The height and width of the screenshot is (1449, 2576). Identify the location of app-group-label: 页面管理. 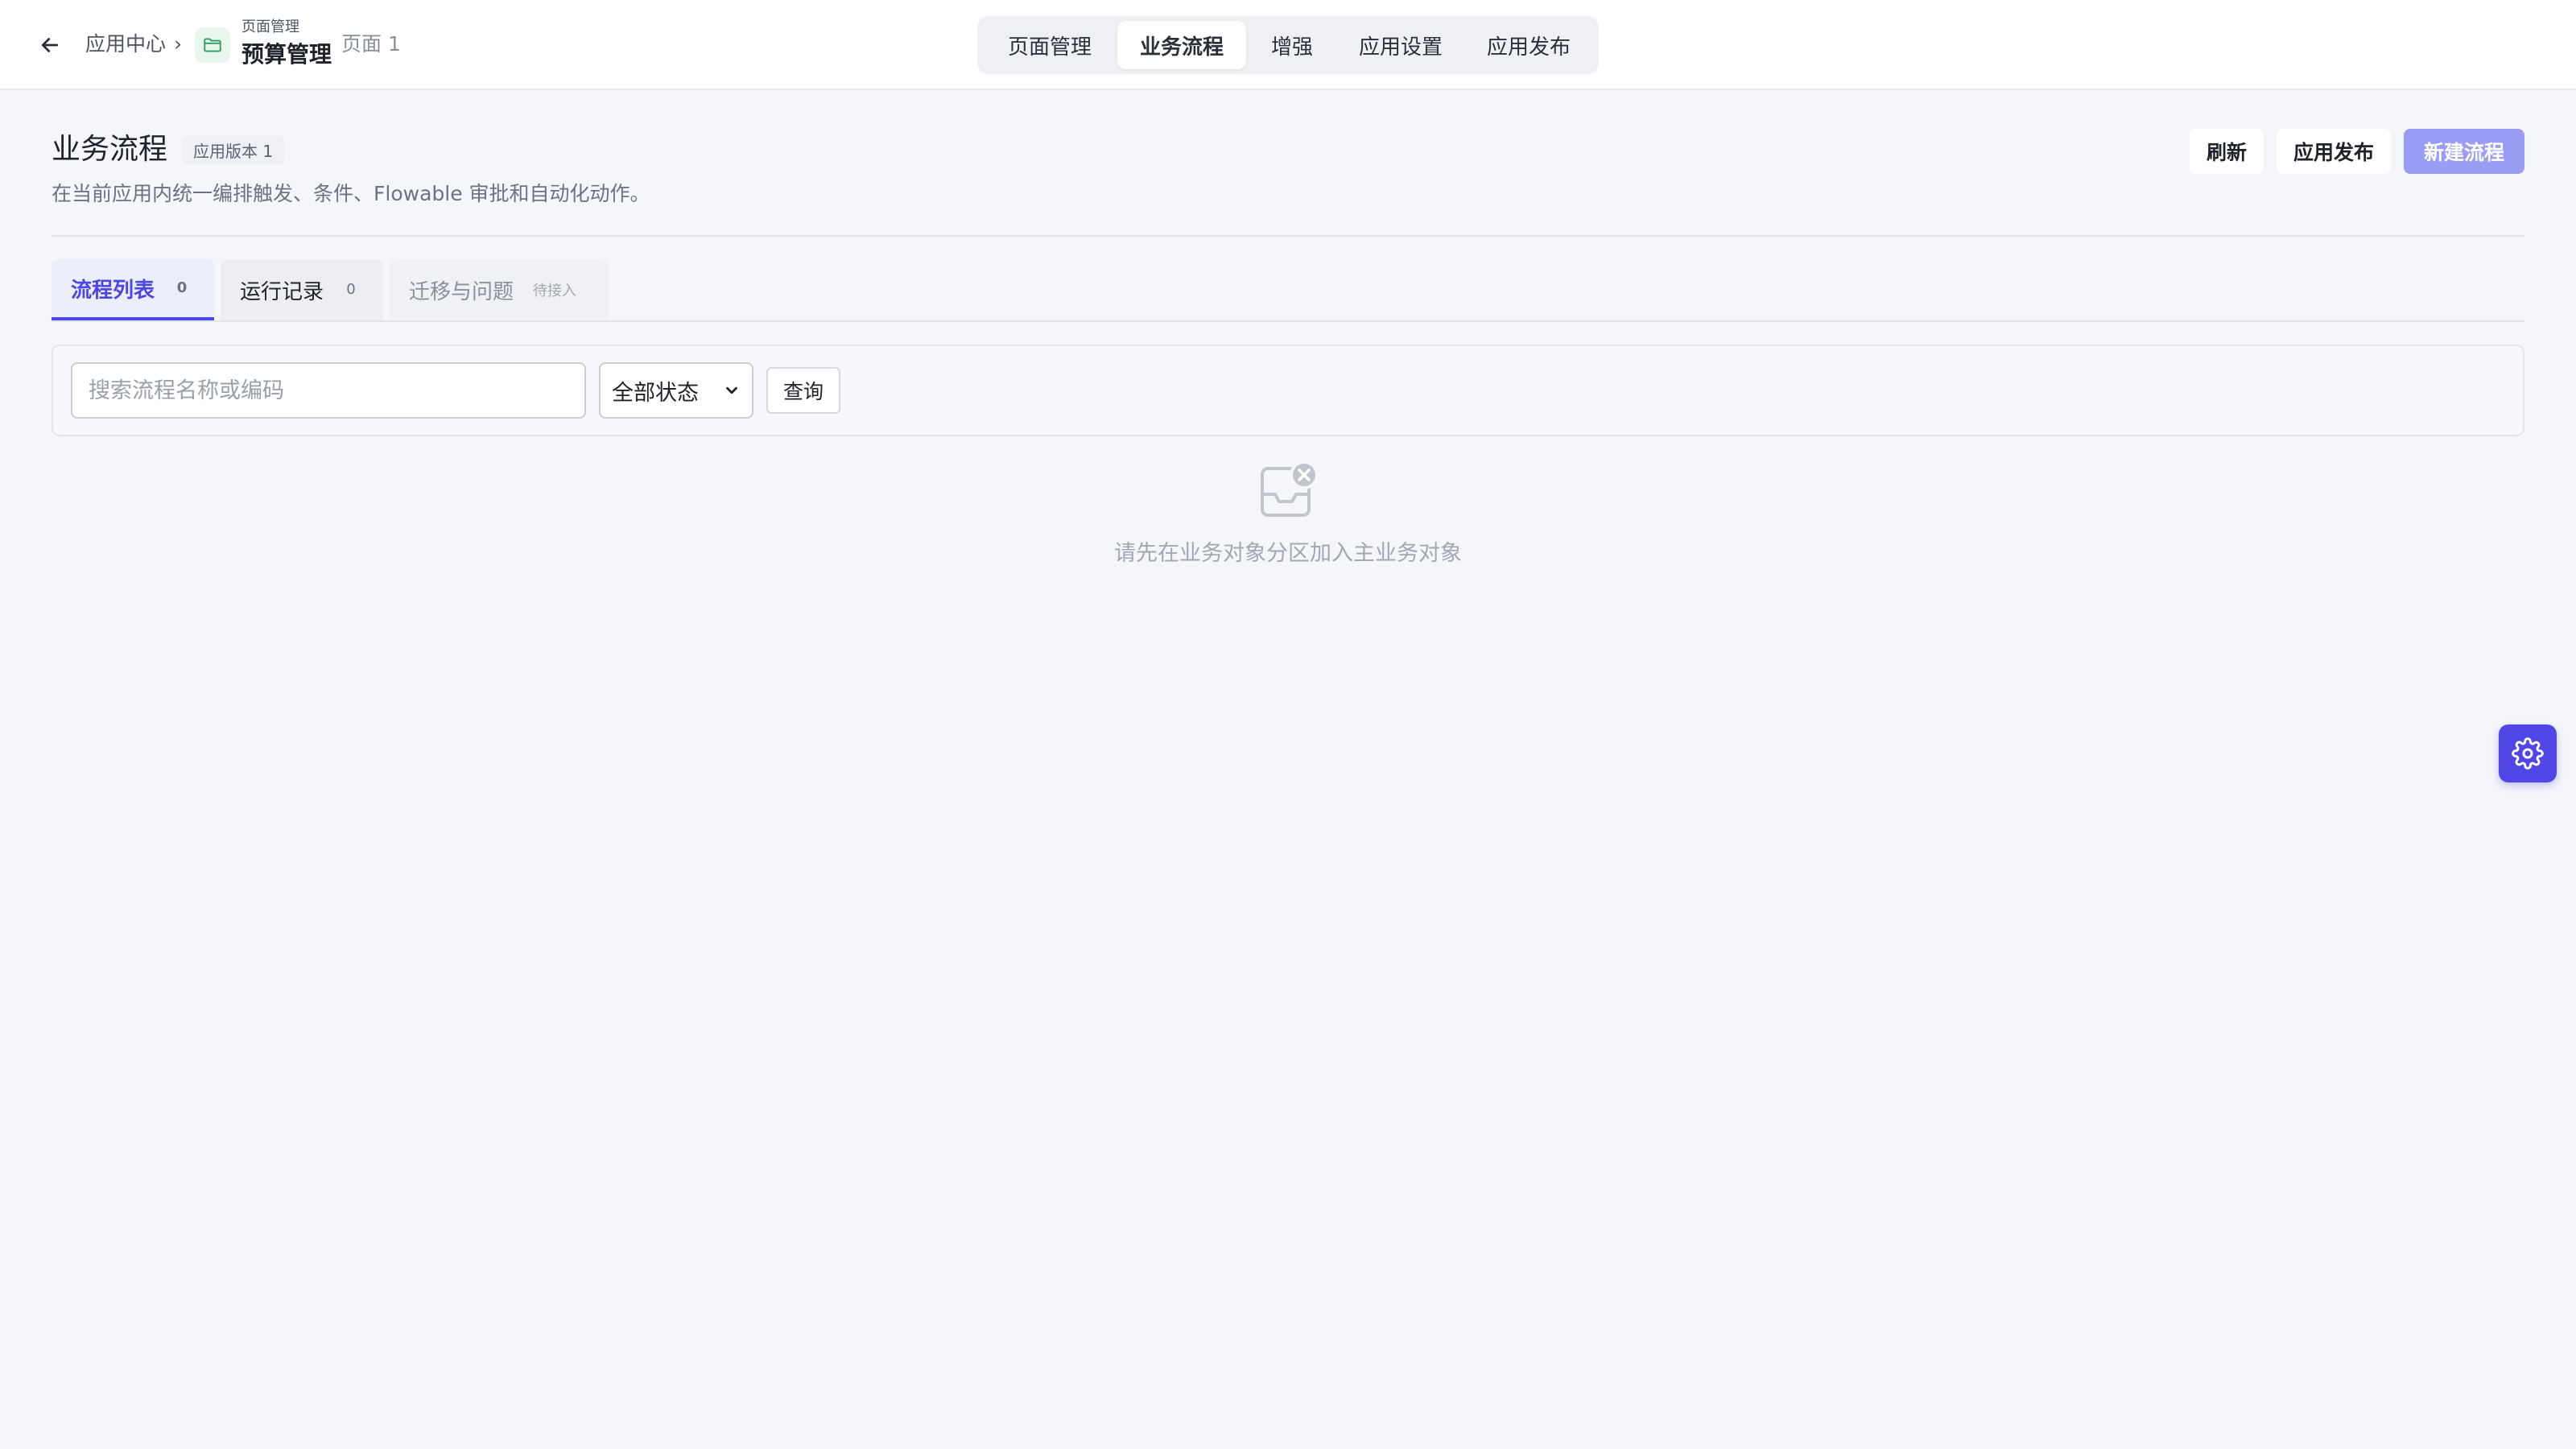
(270, 27).